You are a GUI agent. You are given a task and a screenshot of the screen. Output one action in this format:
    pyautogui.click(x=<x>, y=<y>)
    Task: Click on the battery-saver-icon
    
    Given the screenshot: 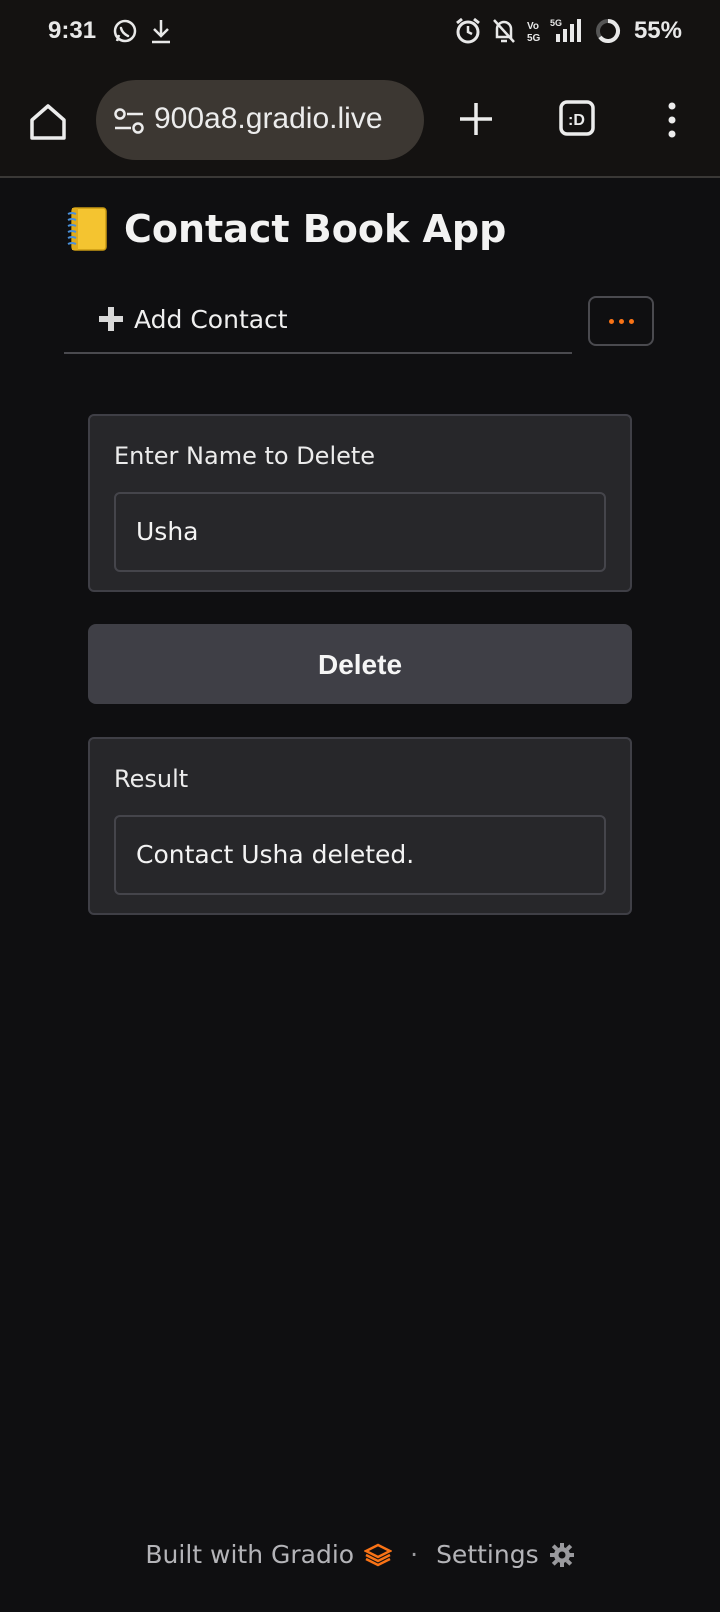 What is the action you would take?
    pyautogui.click(x=607, y=31)
    